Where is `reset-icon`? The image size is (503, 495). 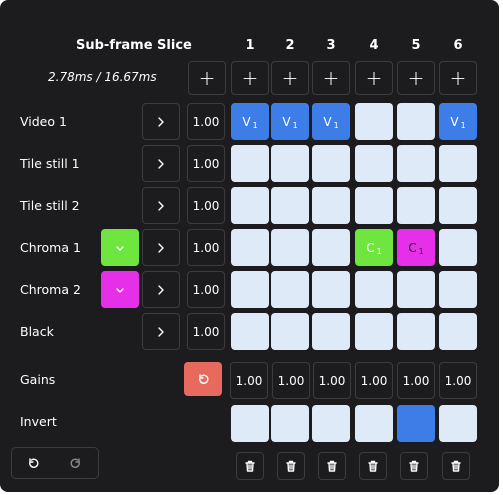
reset-icon is located at coordinates (204, 379).